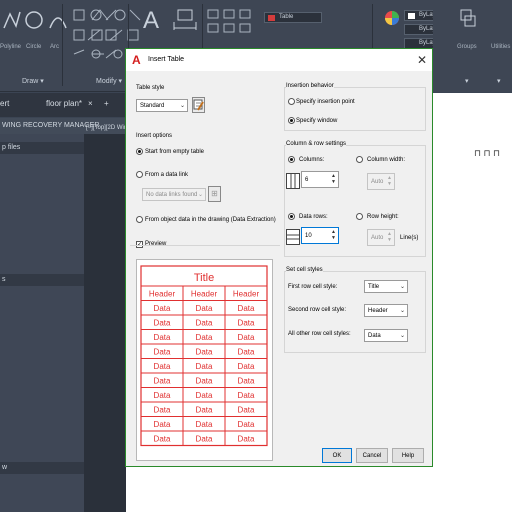 The image size is (512, 512). Describe the element at coordinates (139, 219) in the screenshot. I see `from-object-data-radio` at that location.